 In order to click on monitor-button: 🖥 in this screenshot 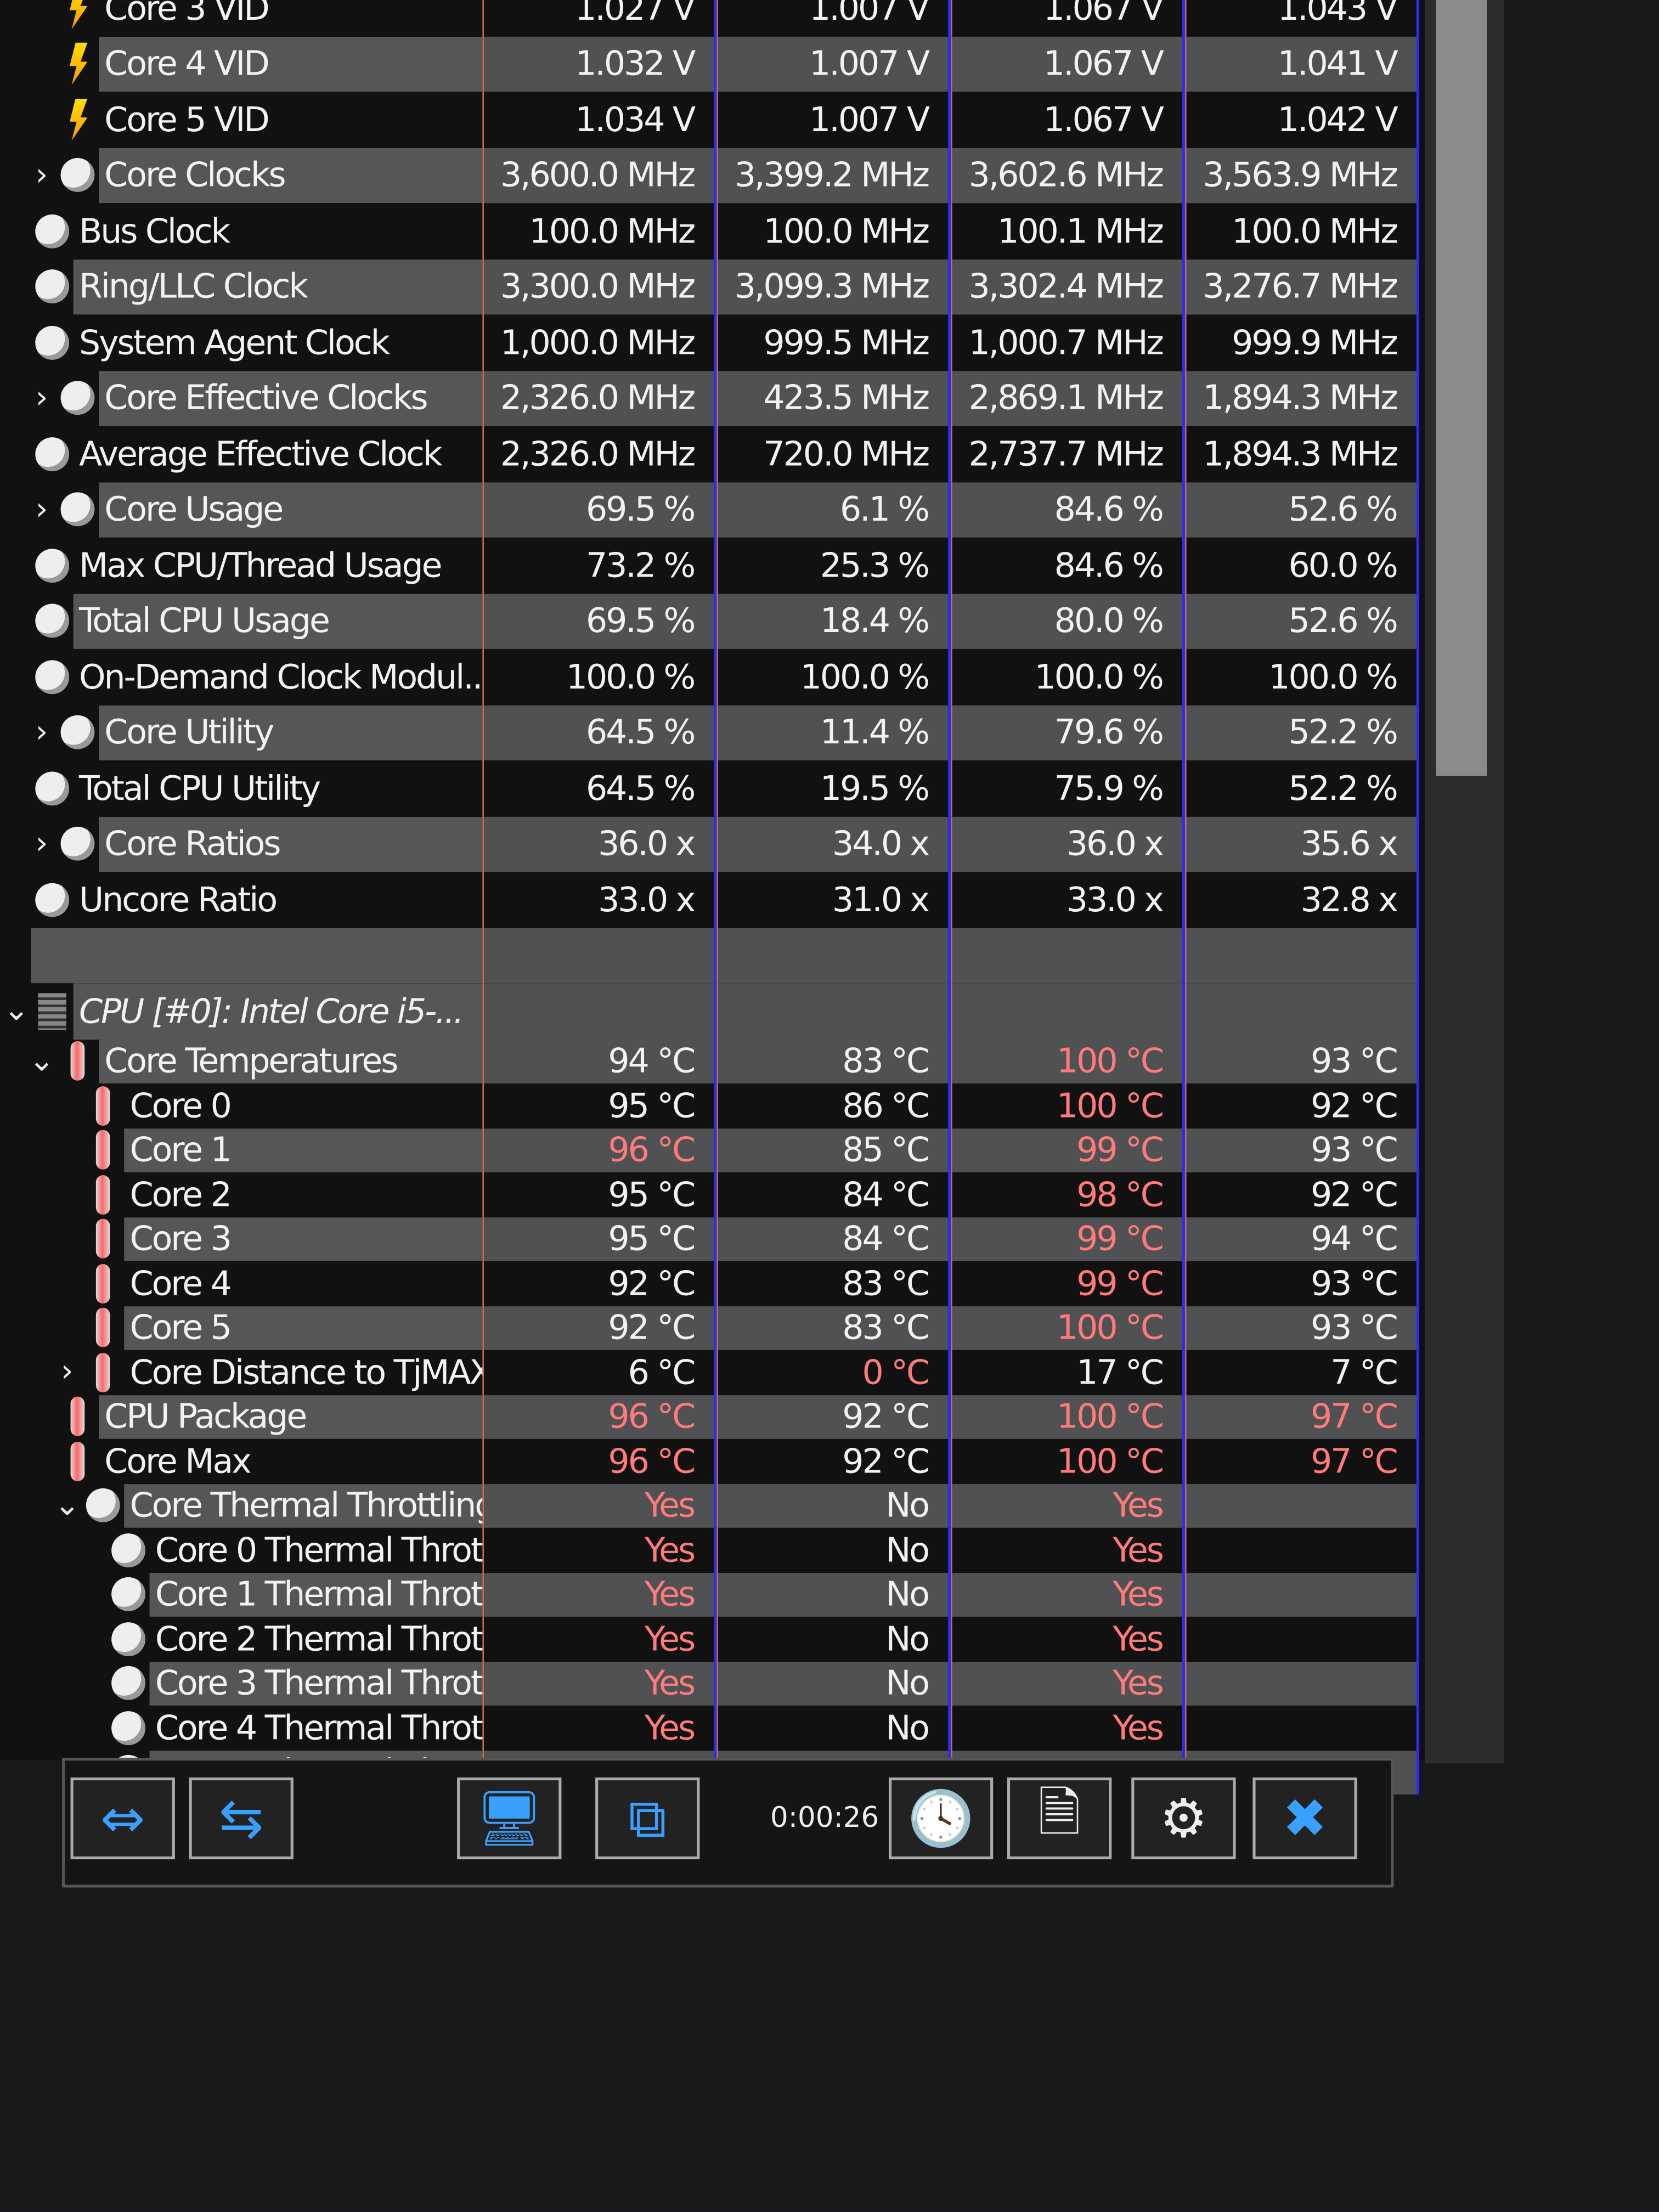, I will do `click(509, 1819)`.